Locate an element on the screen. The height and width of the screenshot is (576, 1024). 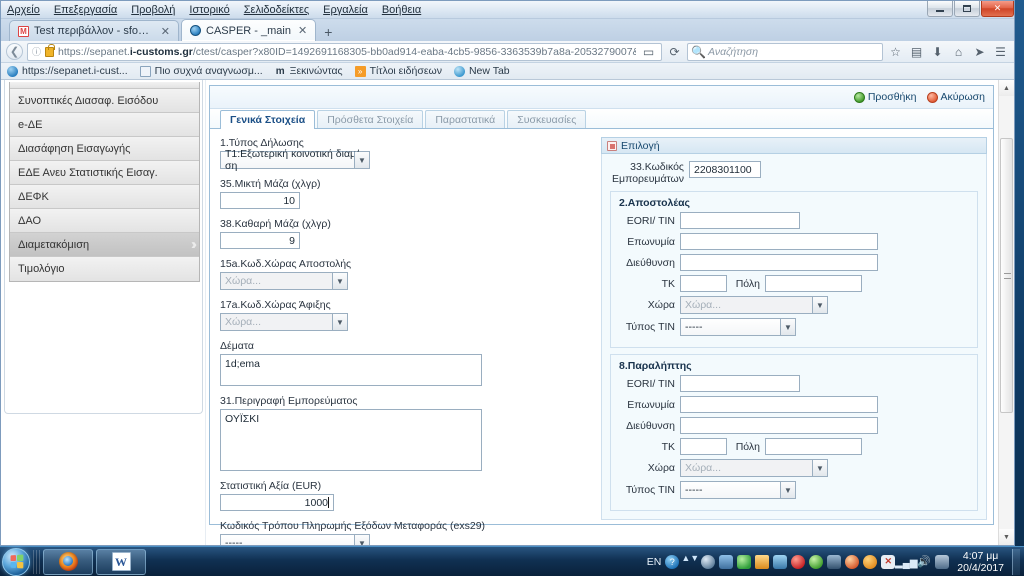
consignor-eori-input is located at coordinates (740, 220).